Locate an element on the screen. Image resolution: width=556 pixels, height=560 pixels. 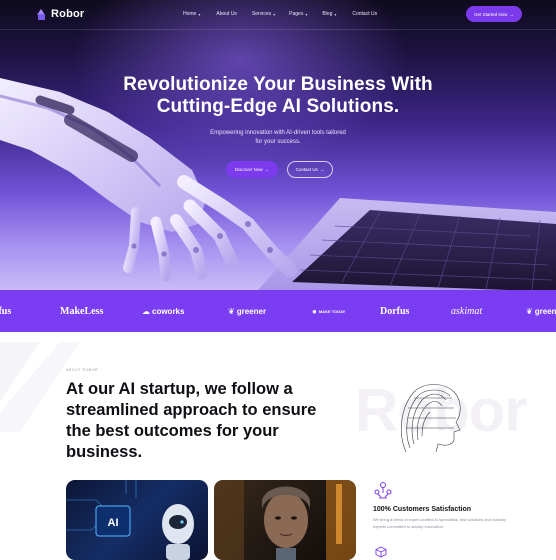
contact-us-button: Contact Us → is located at coordinates (310, 169).